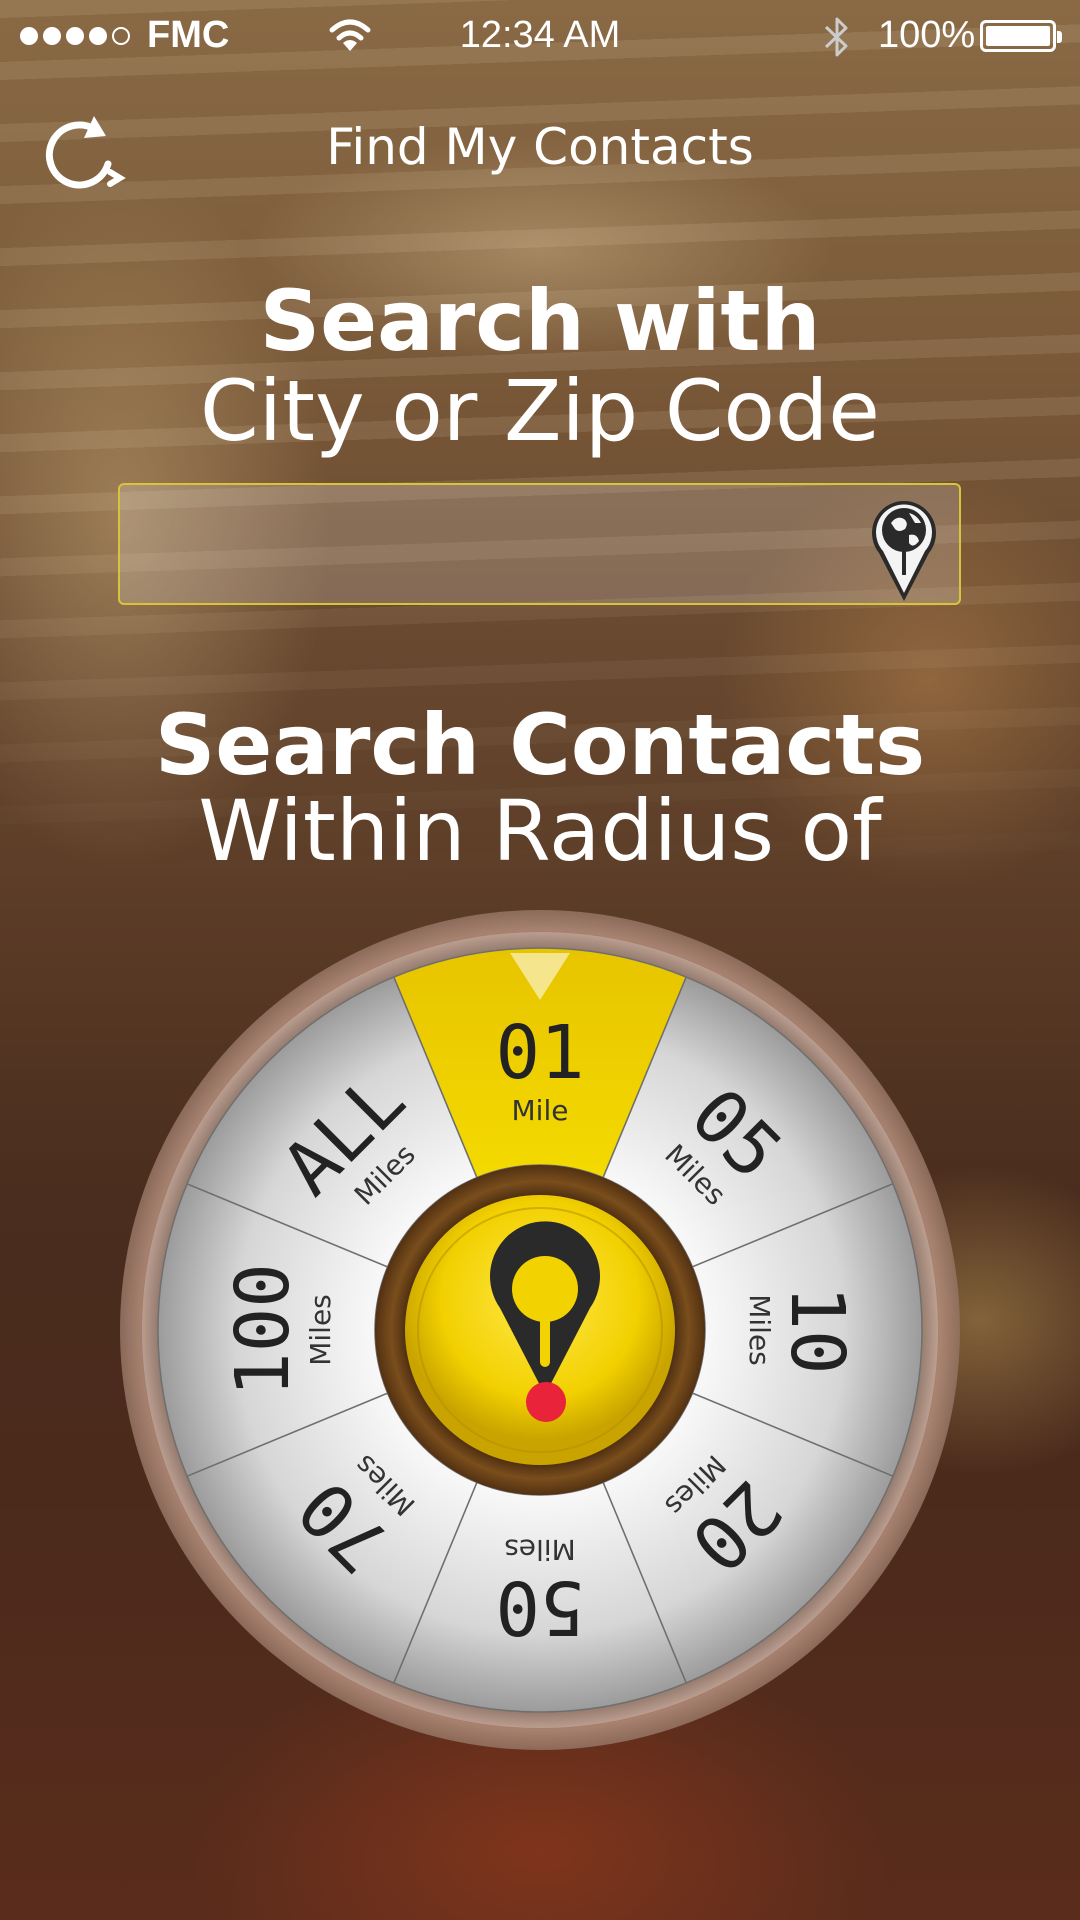 This screenshot has width=1080, height=1920. What do you see at coordinates (539, 1053) in the screenshot?
I see `radius-value: 01` at bounding box center [539, 1053].